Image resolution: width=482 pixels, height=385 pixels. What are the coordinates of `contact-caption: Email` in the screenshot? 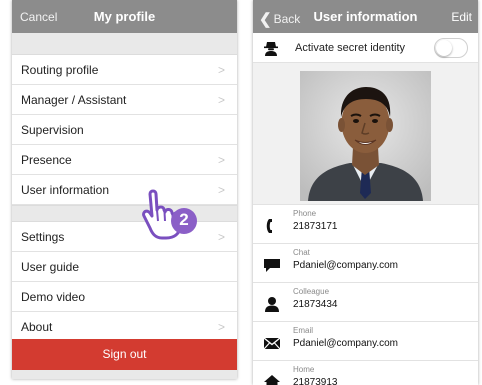 It's located at (303, 330).